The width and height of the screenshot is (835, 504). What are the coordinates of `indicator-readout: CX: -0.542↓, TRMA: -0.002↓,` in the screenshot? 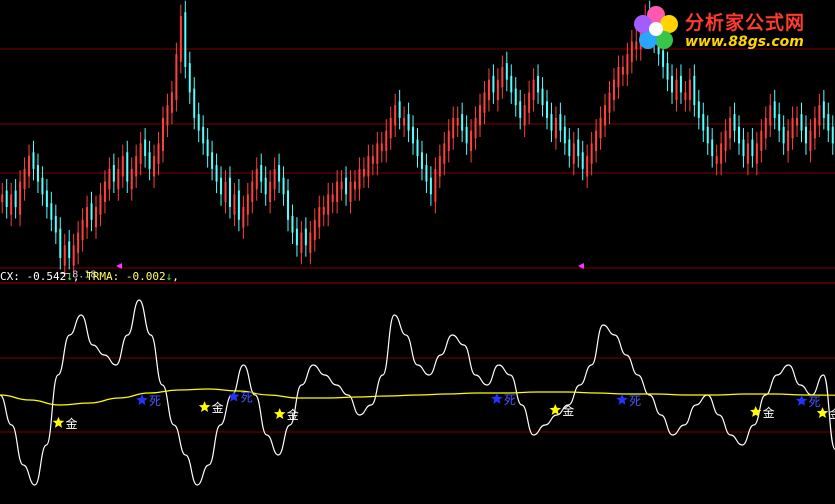 It's located at (89, 276).